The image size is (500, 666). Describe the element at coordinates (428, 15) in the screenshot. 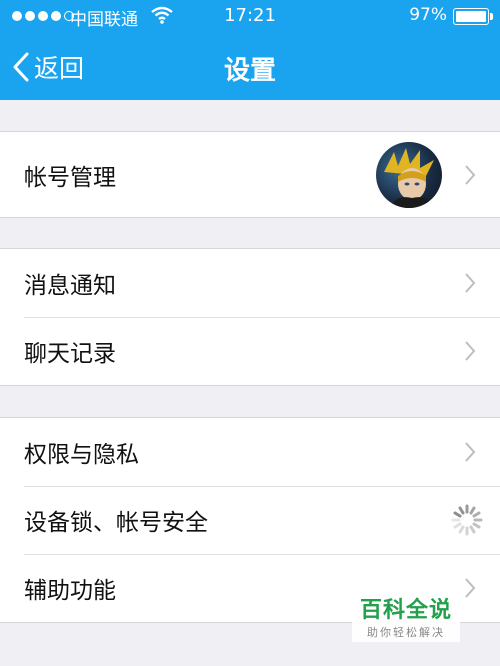

I see `battery-percent: 97%` at that location.